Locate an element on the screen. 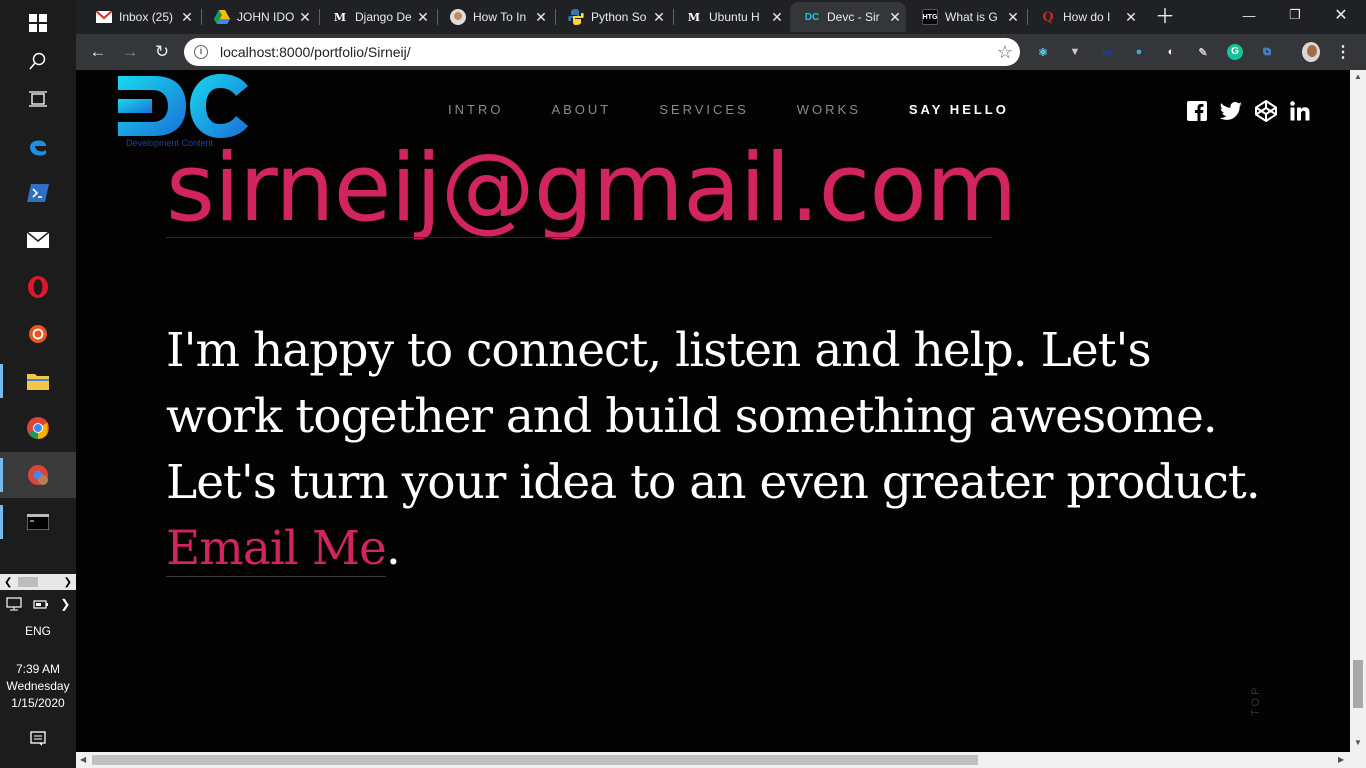 The image size is (1366, 768). contact-email-link: sirneij@gmail.com is located at coordinates (591, 188).